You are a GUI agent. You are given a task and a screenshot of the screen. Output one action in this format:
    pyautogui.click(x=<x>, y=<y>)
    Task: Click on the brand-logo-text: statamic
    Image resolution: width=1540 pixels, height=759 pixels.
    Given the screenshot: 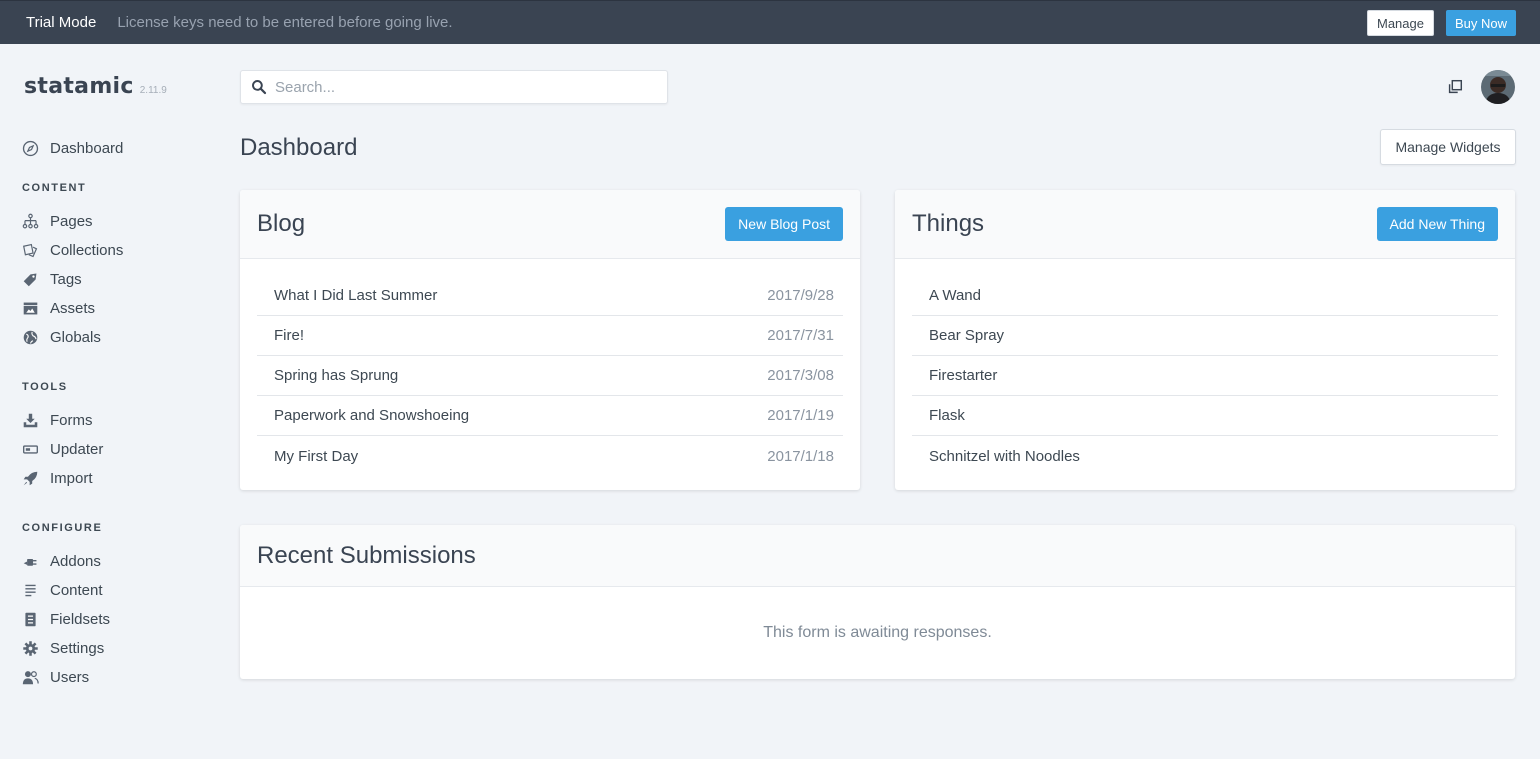 What is the action you would take?
    pyautogui.click(x=79, y=86)
    